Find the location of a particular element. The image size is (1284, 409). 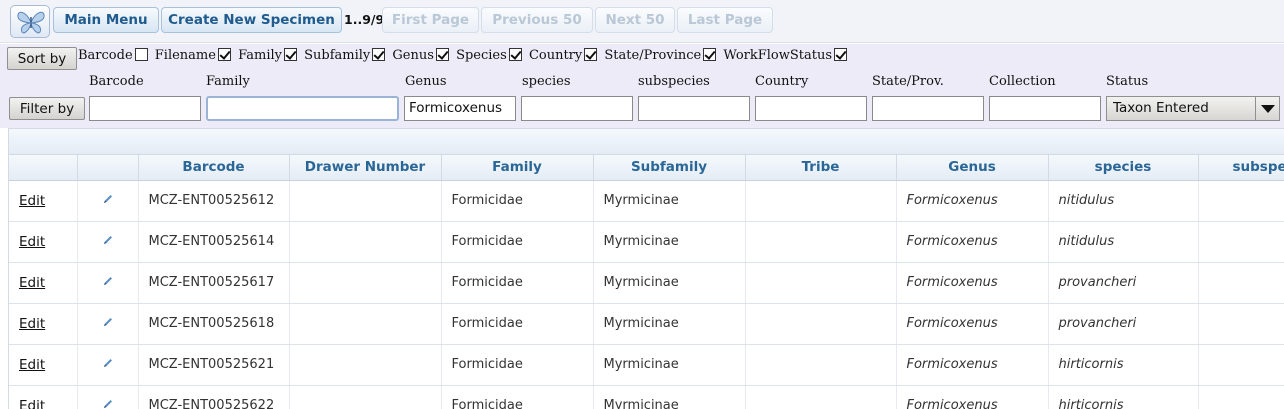

genus-filter-input: Formicoxenus is located at coordinates (460, 108).